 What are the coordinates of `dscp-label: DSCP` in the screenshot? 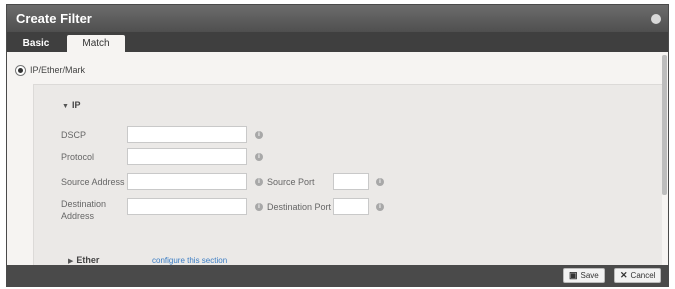 It's located at (74, 135).